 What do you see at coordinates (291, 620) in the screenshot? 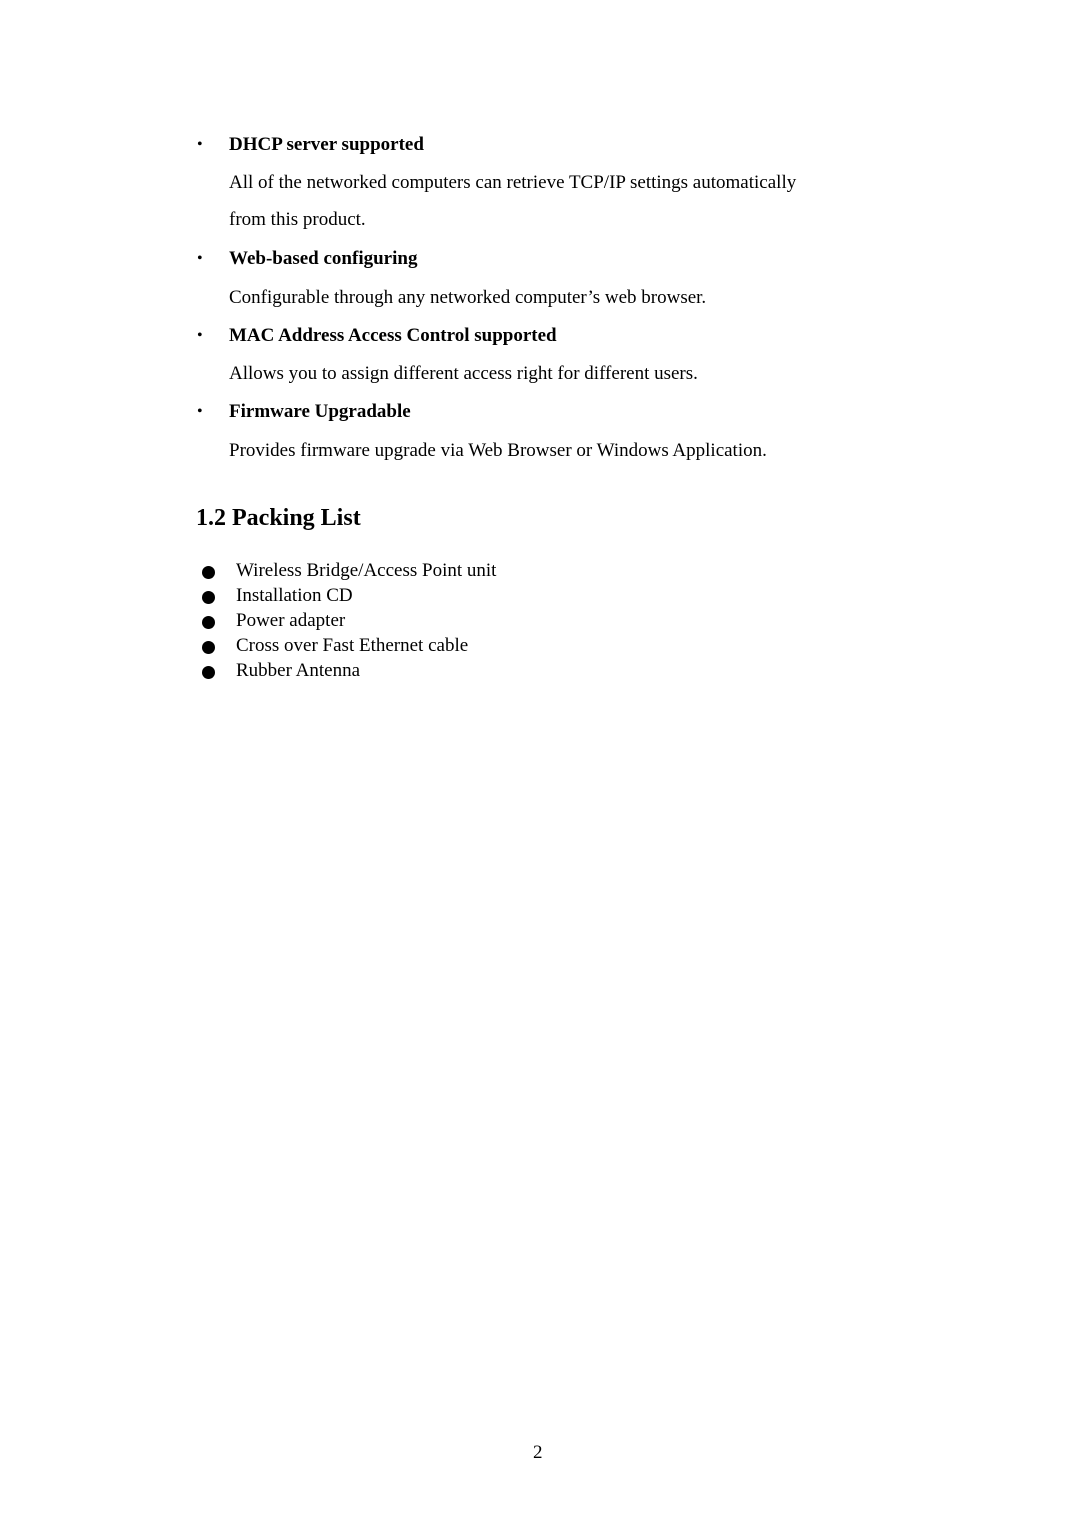
I see `list-item-label: Power adapter` at bounding box center [291, 620].